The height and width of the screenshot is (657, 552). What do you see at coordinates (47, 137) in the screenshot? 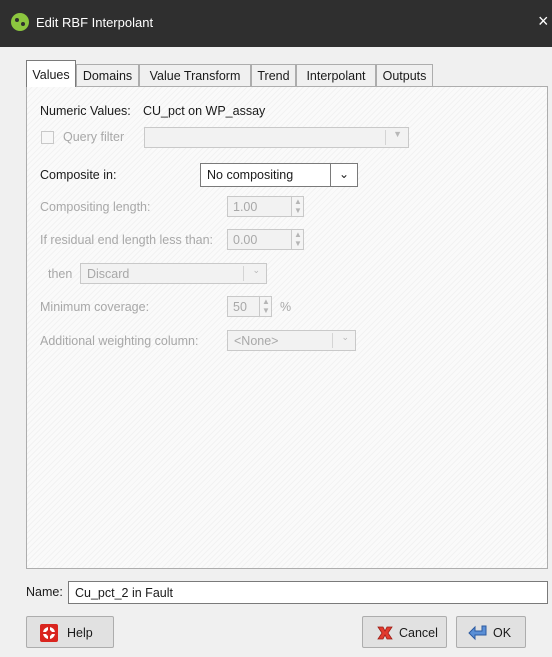
I see `query-filter-checkbox` at bounding box center [47, 137].